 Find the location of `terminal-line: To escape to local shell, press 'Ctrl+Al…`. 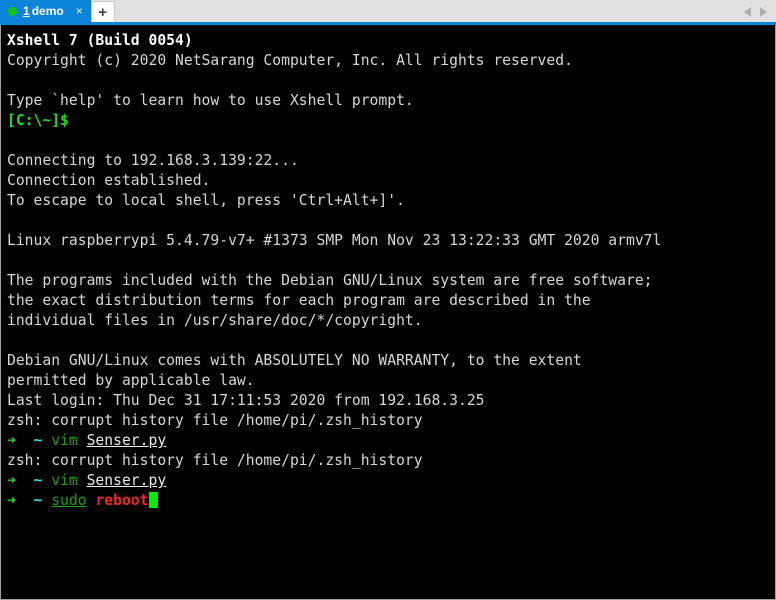

terminal-line: To escape to local shell, press 'Ctrl+Al… is located at coordinates (391, 201).